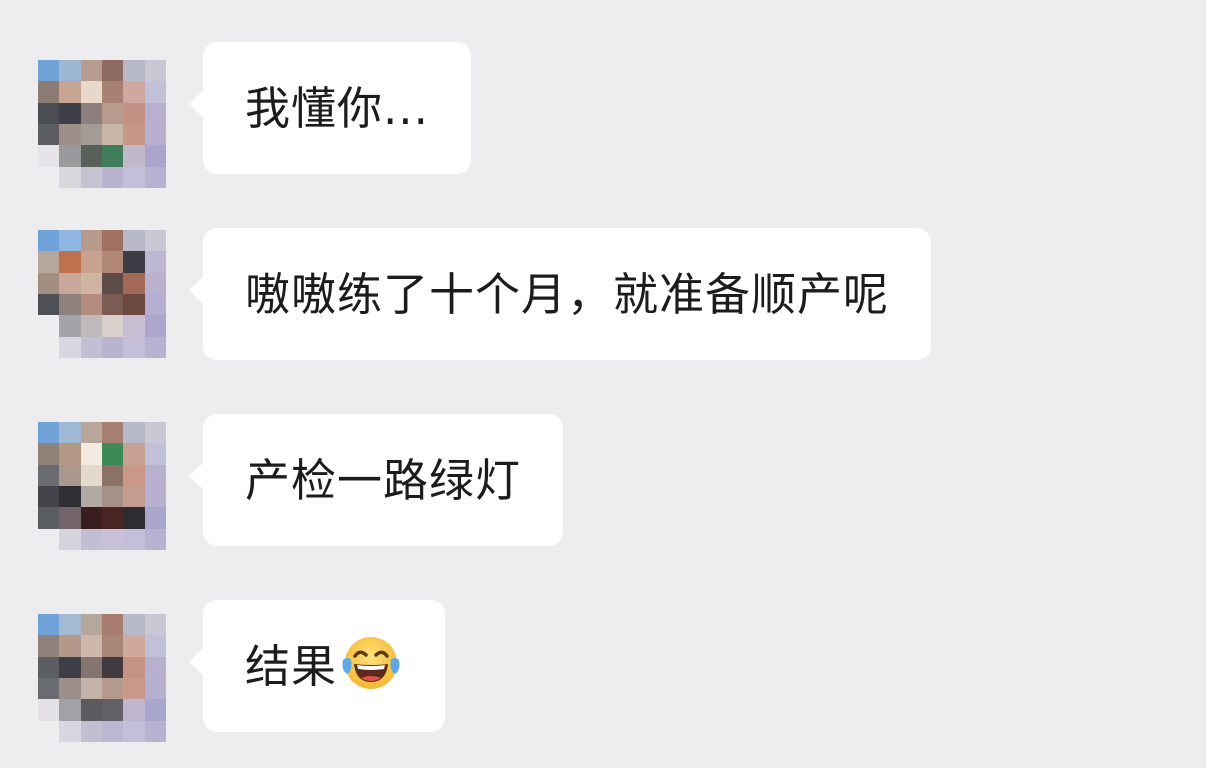  What do you see at coordinates (567, 294) in the screenshot?
I see `message-text: 嗷嗷练了十个月，就准备顺产呢` at bounding box center [567, 294].